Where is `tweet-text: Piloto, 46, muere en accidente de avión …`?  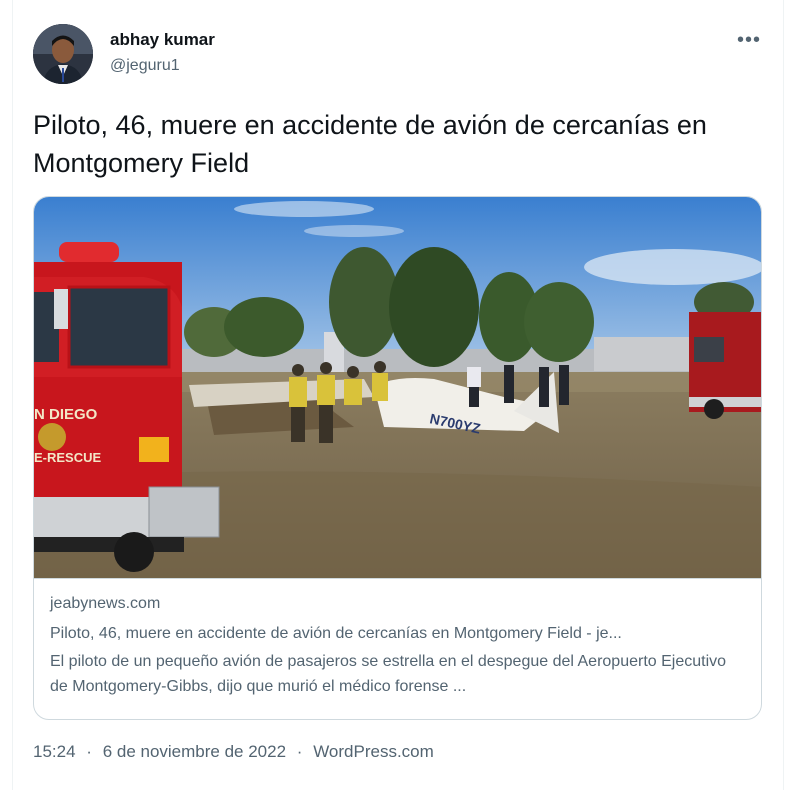 tweet-text: Piloto, 46, muere en accidente de avión … is located at coordinates (370, 144).